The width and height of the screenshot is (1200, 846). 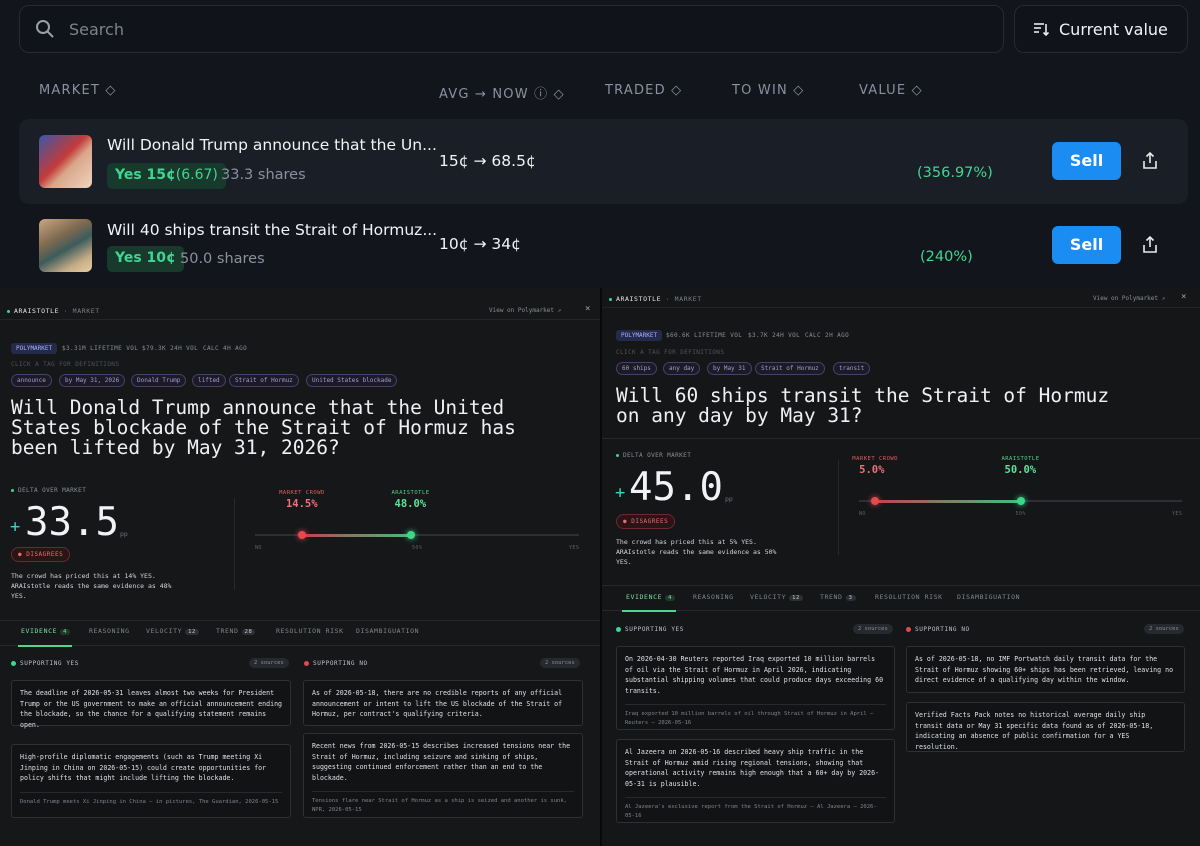 I want to click on col-avg-now: AVG → NOW ⓘ ◇, so click(x=502, y=92).